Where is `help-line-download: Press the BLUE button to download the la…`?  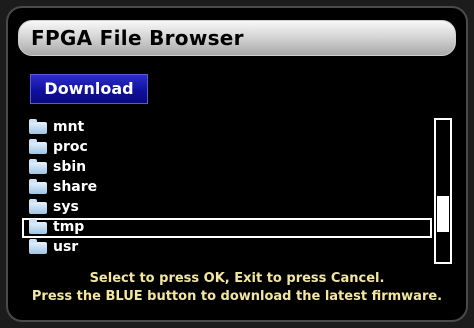
help-line-download: Press the BLUE button to download the la… is located at coordinates (237, 296).